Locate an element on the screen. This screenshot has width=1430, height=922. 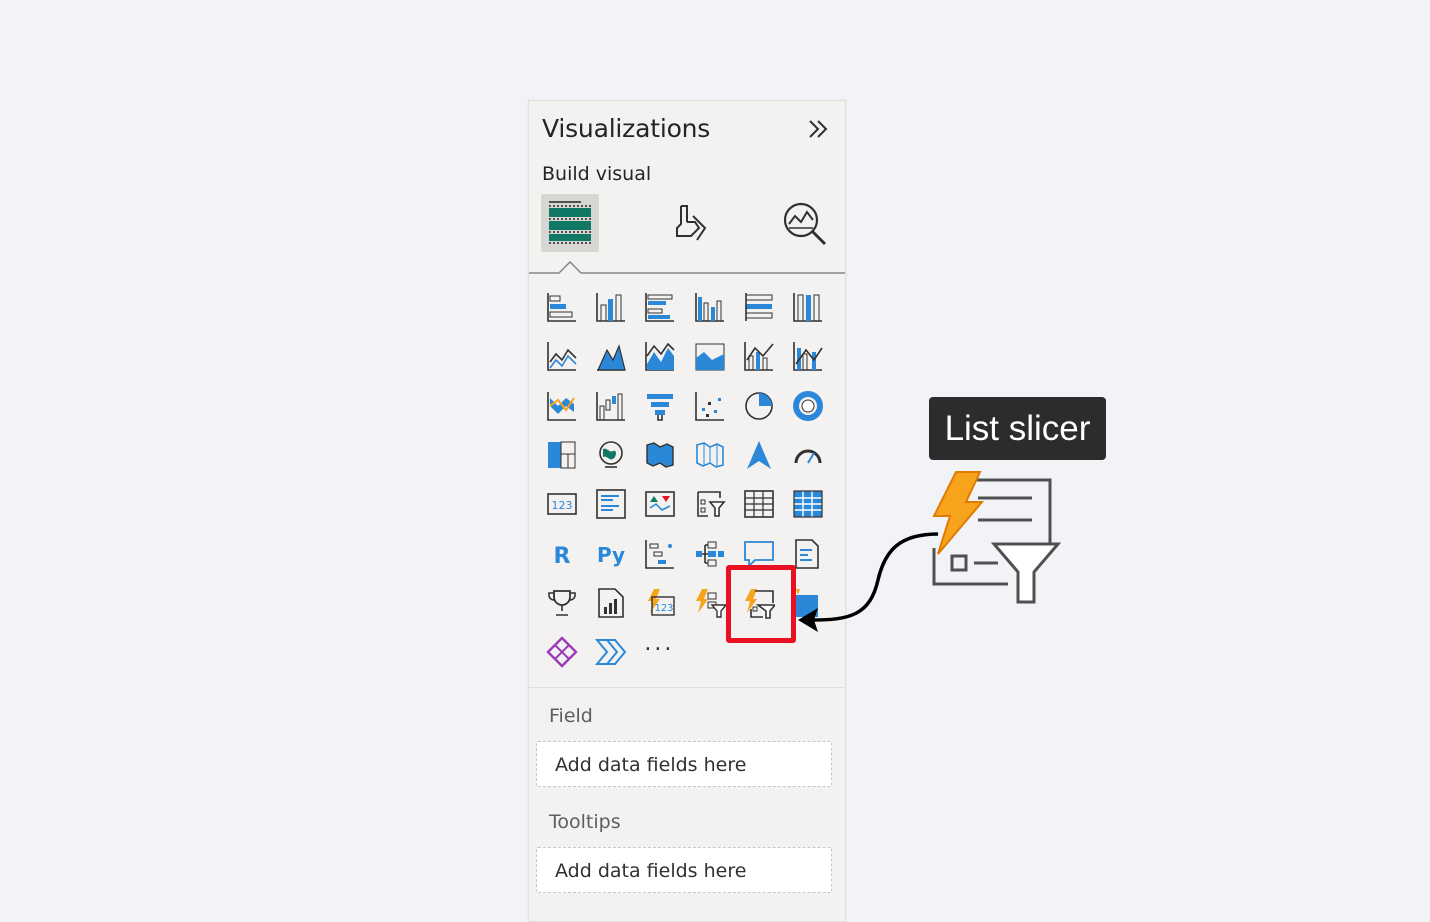
visual-python-visual: Py is located at coordinates (611, 554).